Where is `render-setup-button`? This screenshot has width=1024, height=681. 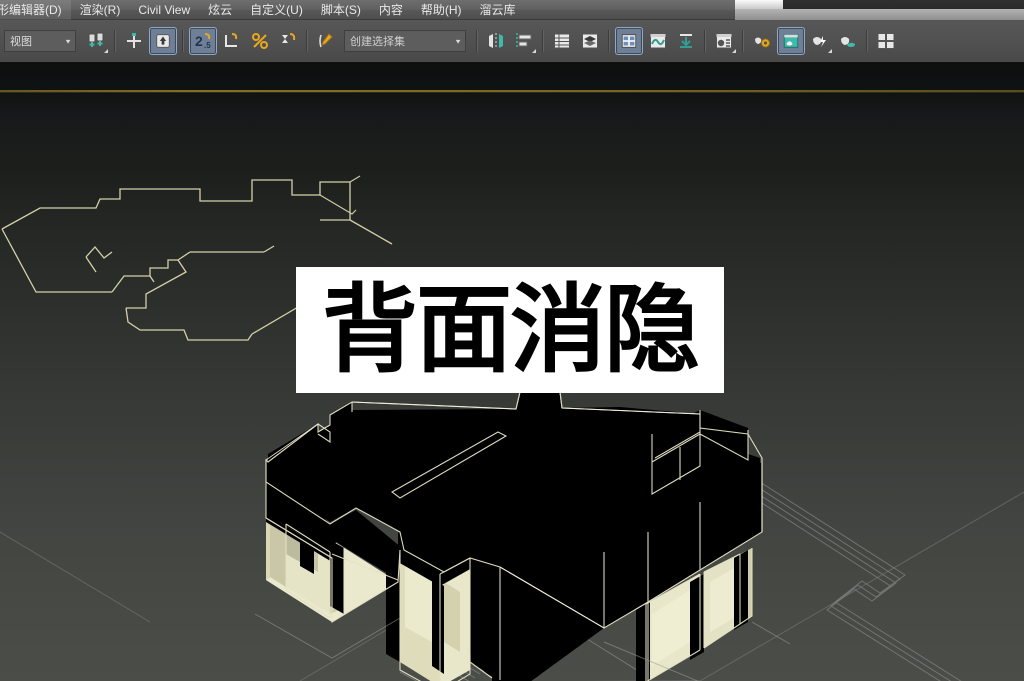
render-setup-button is located at coordinates (762, 41).